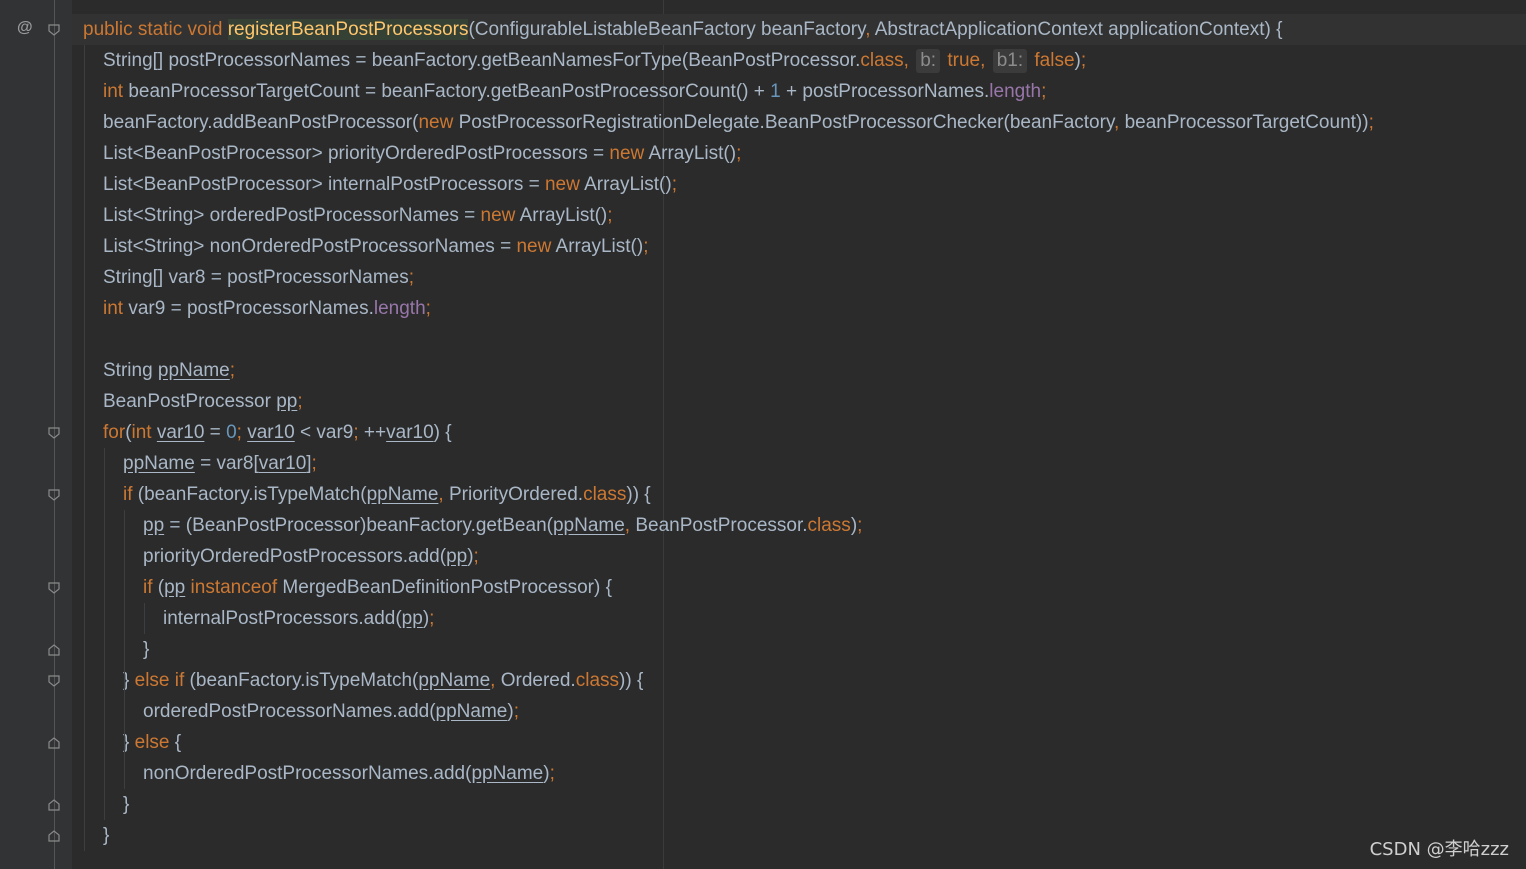  I want to click on code-line: } else {, so click(152, 742).